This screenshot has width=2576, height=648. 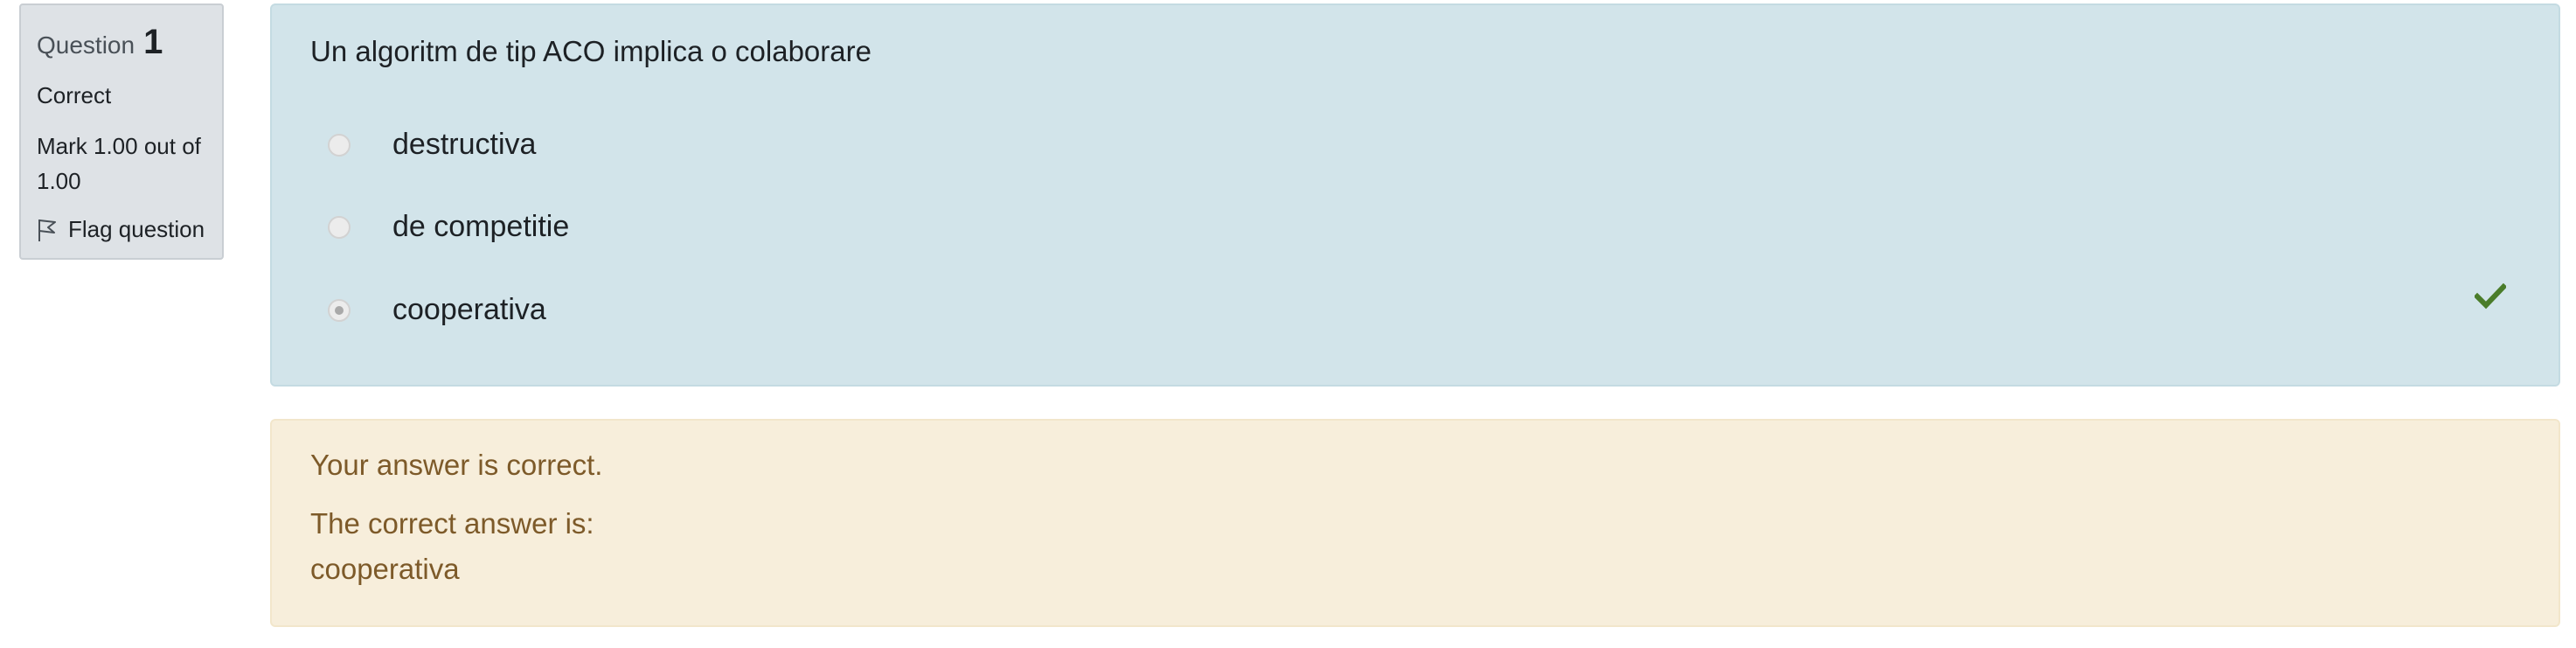 What do you see at coordinates (153, 42) in the screenshot?
I see `question-number: 1` at bounding box center [153, 42].